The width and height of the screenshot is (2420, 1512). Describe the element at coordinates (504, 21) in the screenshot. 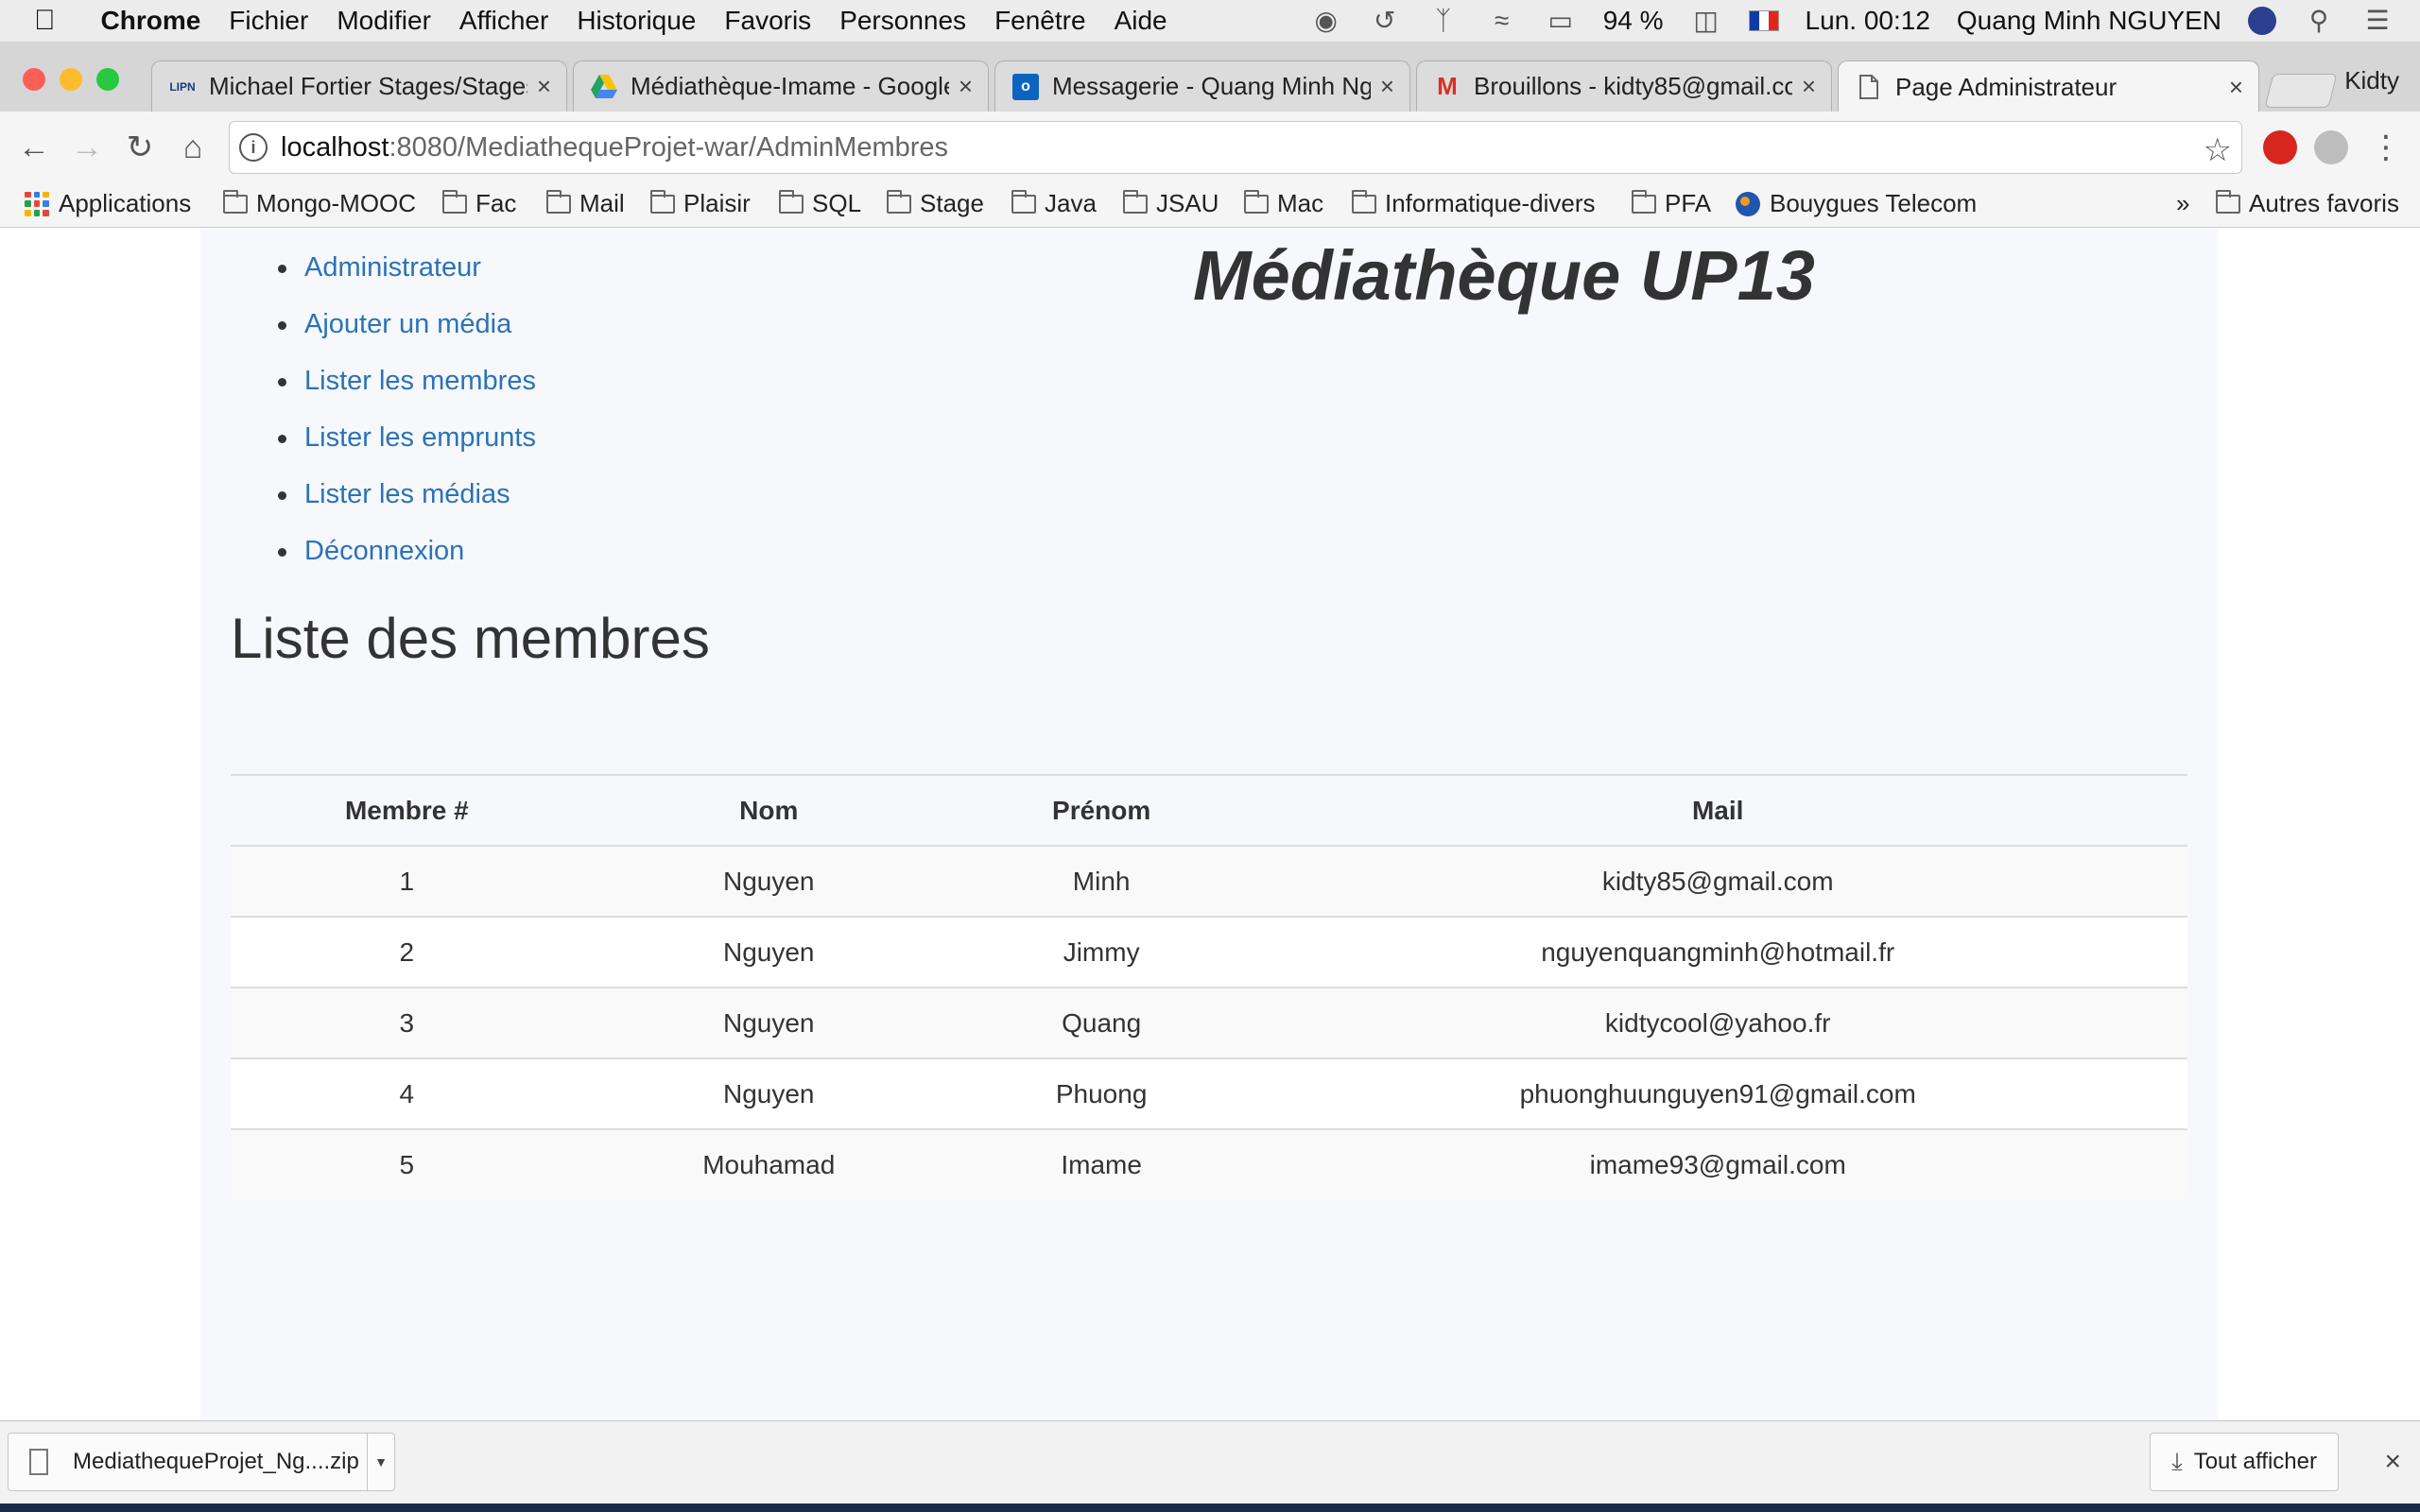

I see `menu-afficher: Afficher` at that location.